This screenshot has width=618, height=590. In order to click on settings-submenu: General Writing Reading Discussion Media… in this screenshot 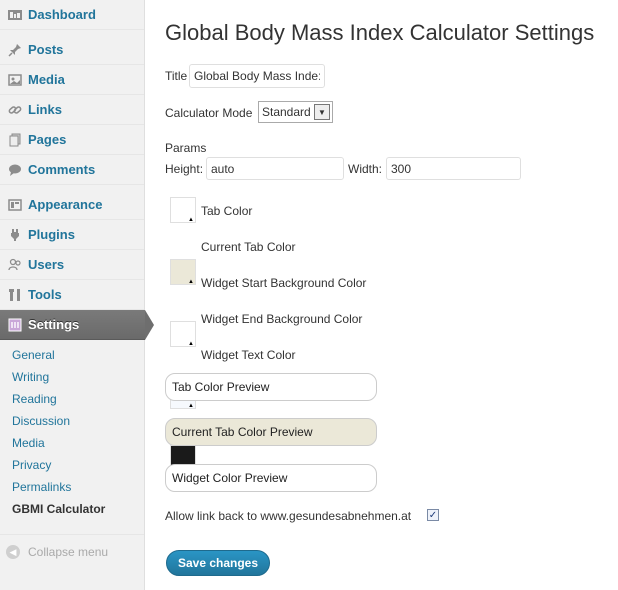, I will do `click(72, 433)`.